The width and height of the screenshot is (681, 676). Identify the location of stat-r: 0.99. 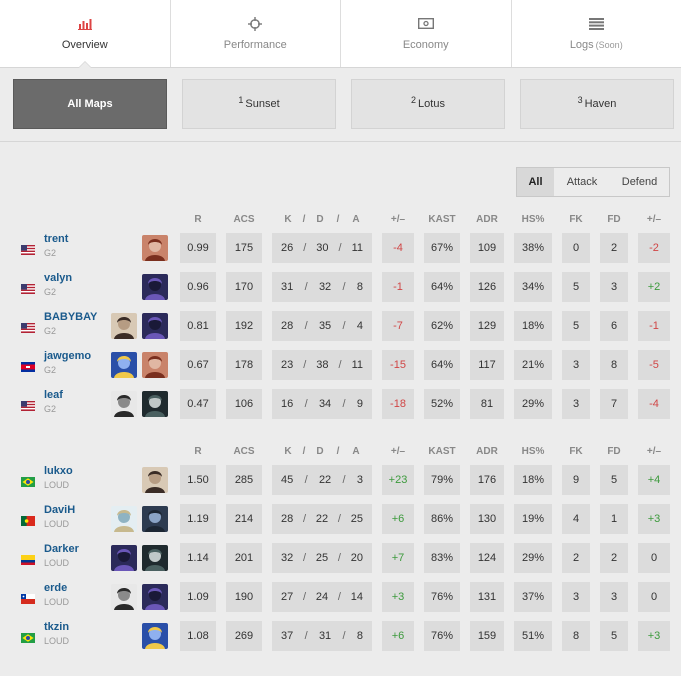
(198, 248).